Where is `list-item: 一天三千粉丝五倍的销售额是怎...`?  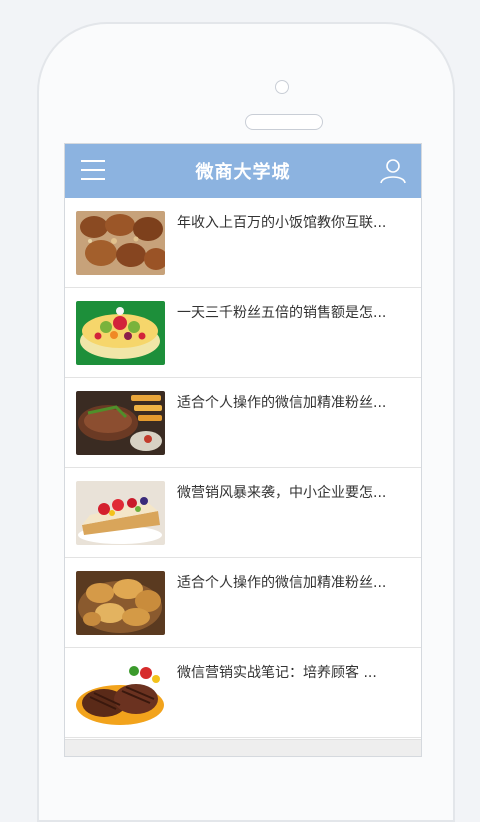 list-item: 一天三千粉丝五倍的销售额是怎... is located at coordinates (243, 333).